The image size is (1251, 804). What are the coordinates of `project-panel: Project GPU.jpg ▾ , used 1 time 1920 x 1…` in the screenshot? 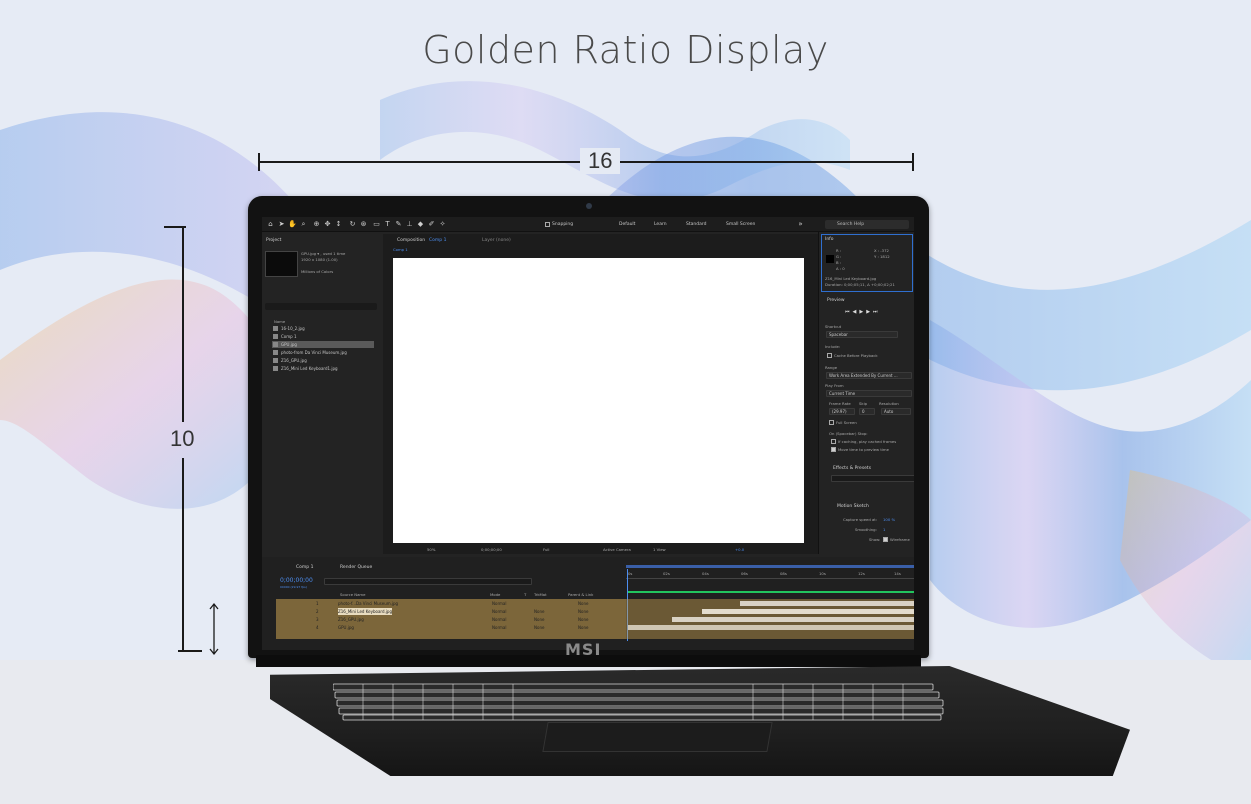 It's located at (322, 393).